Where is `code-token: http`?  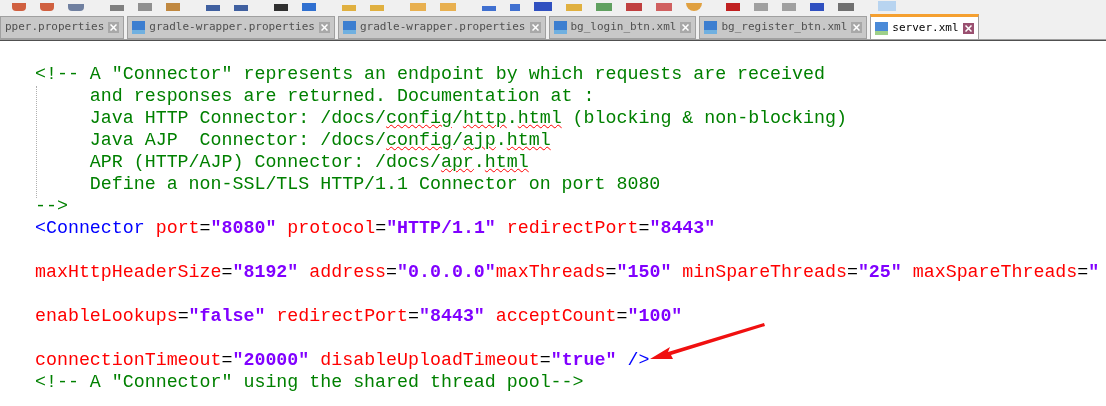 code-token: http is located at coordinates (484, 118).